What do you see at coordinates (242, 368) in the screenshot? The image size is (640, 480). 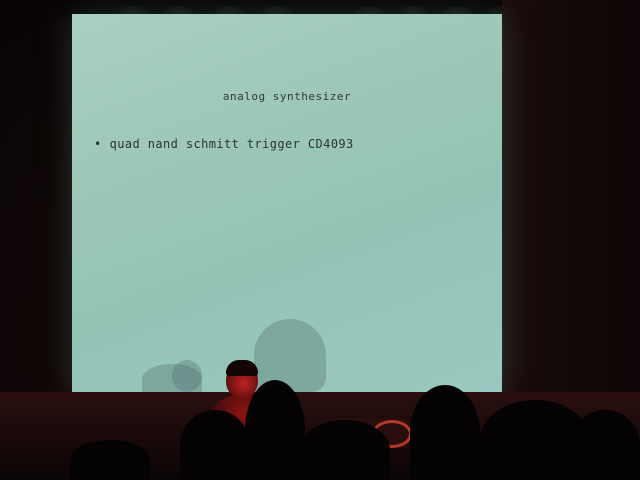 I see `performer-hair` at bounding box center [242, 368].